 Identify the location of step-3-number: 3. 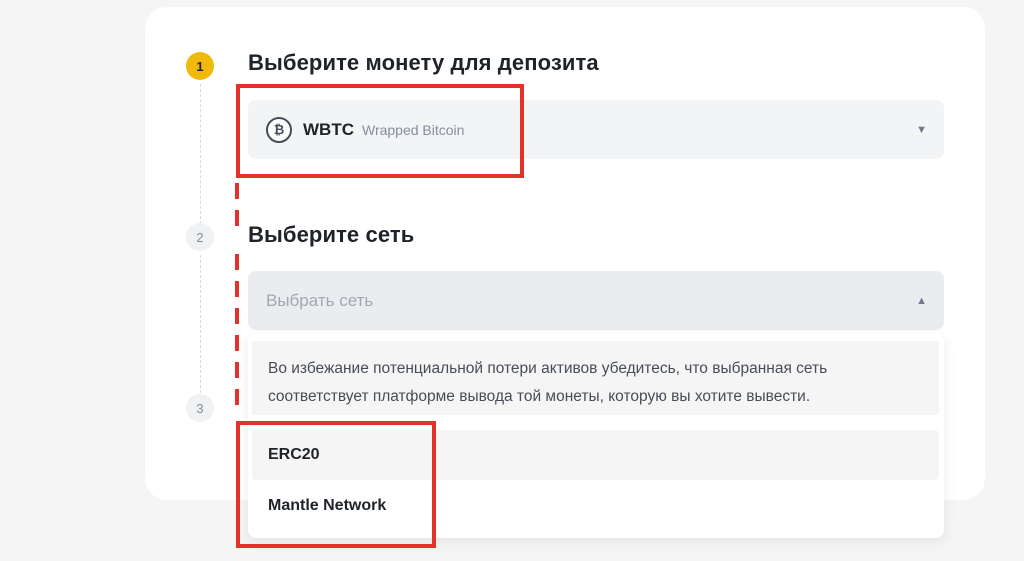
(200, 408).